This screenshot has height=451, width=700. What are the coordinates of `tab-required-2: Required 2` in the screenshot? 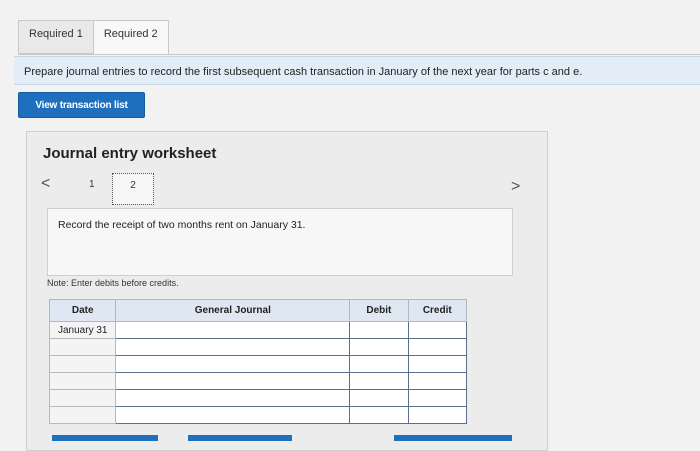 It's located at (130, 37).